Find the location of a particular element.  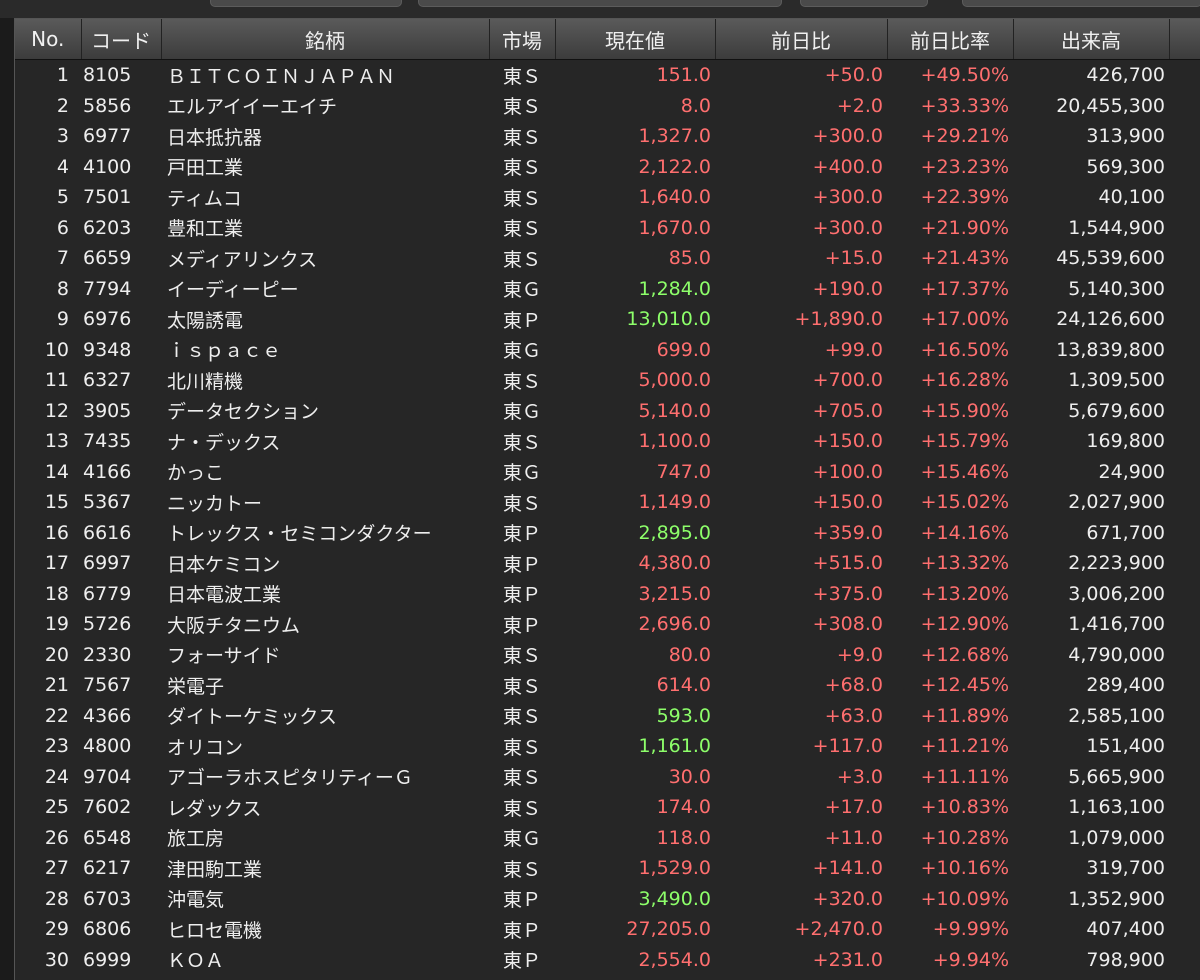

row-code: 4166 is located at coordinates (107, 471).